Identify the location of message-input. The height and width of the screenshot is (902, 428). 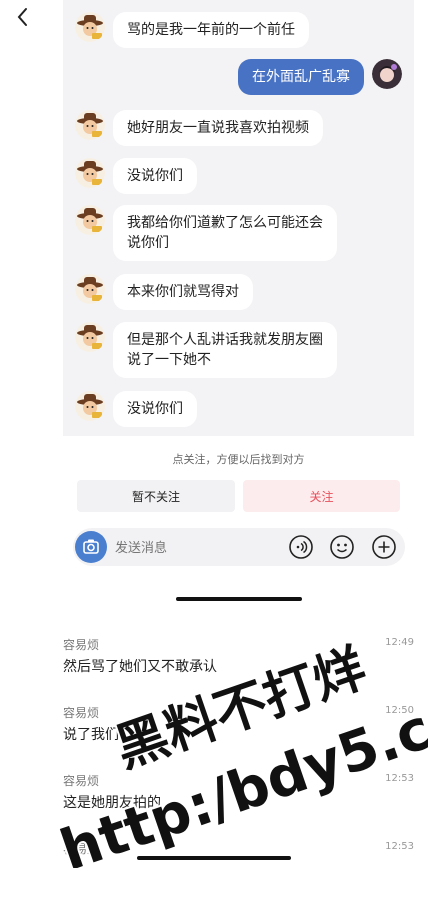
(200, 548).